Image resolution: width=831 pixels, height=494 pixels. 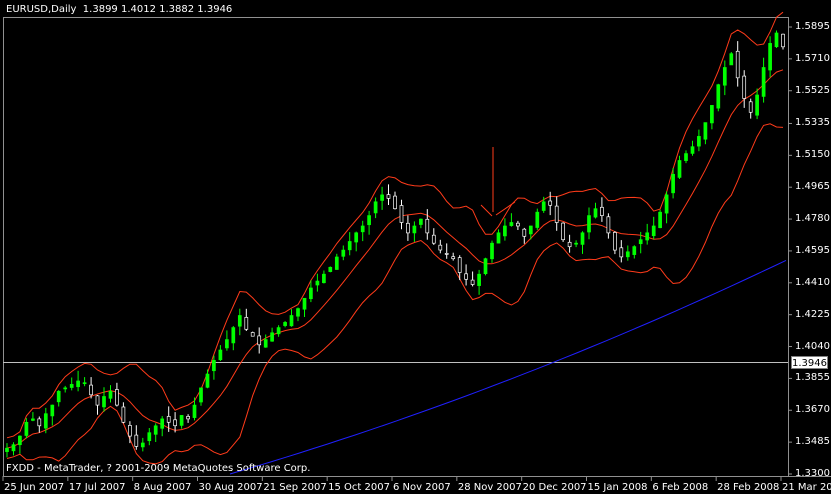 I want to click on price-tick-label: 1.4225, so click(x=812, y=314).